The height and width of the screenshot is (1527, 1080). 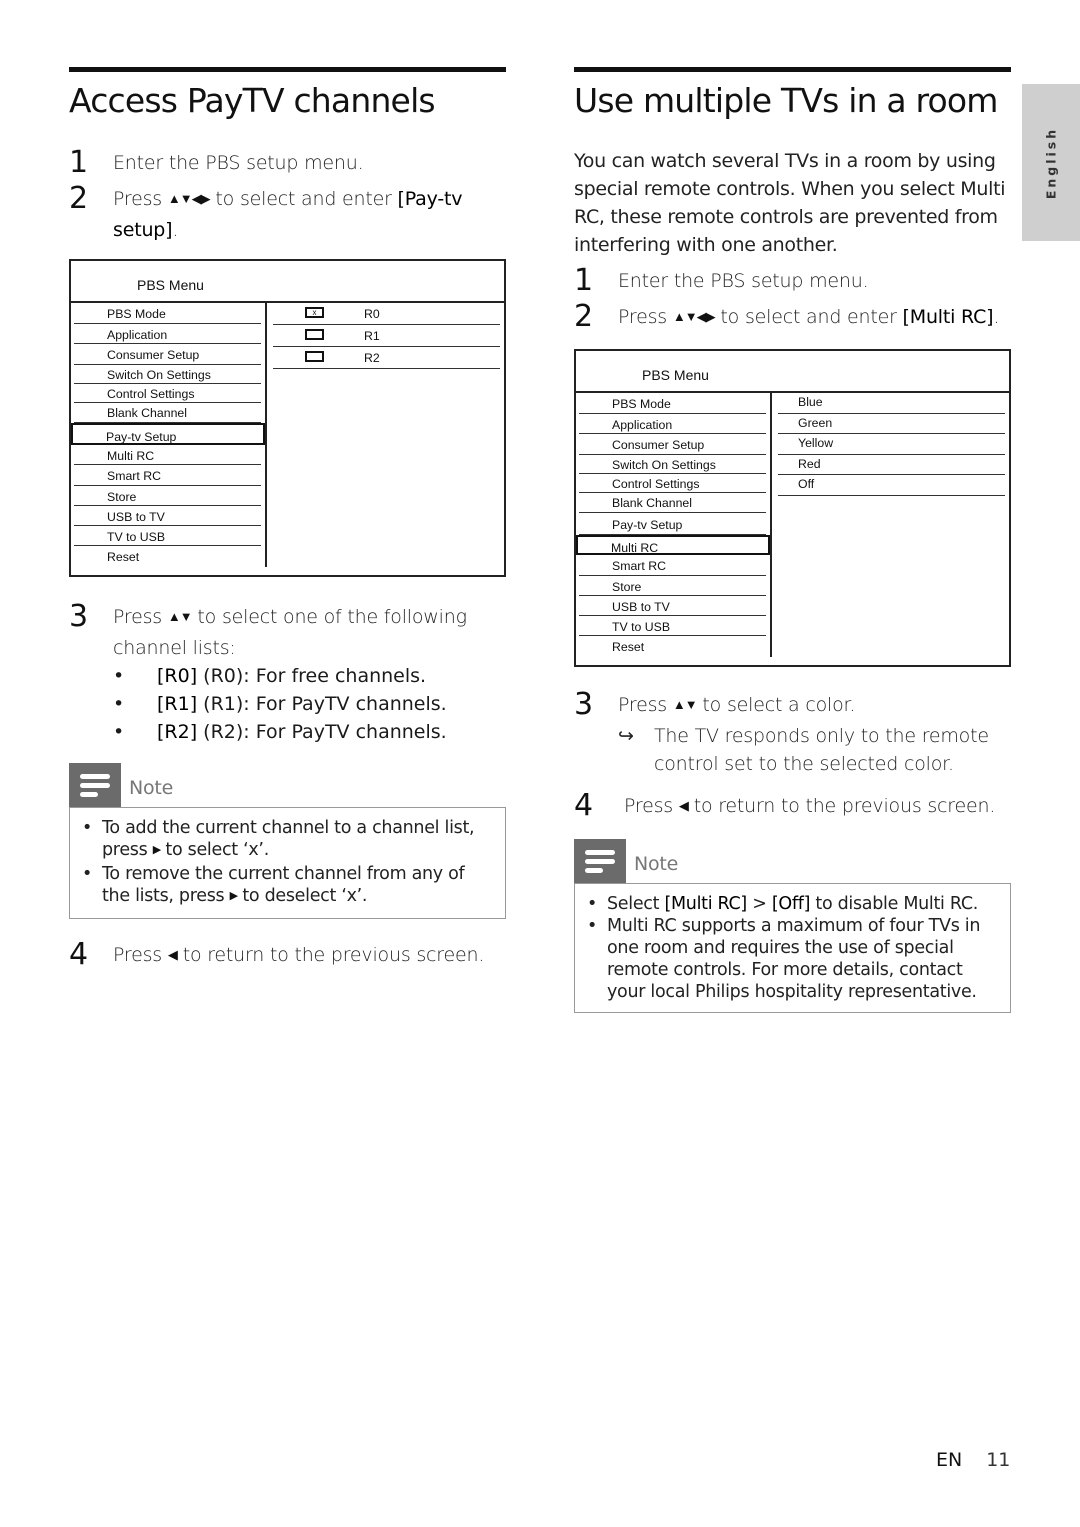 What do you see at coordinates (322, 732) in the screenshot?
I see `channel-desc: (R2): For PayTV channels.` at bounding box center [322, 732].